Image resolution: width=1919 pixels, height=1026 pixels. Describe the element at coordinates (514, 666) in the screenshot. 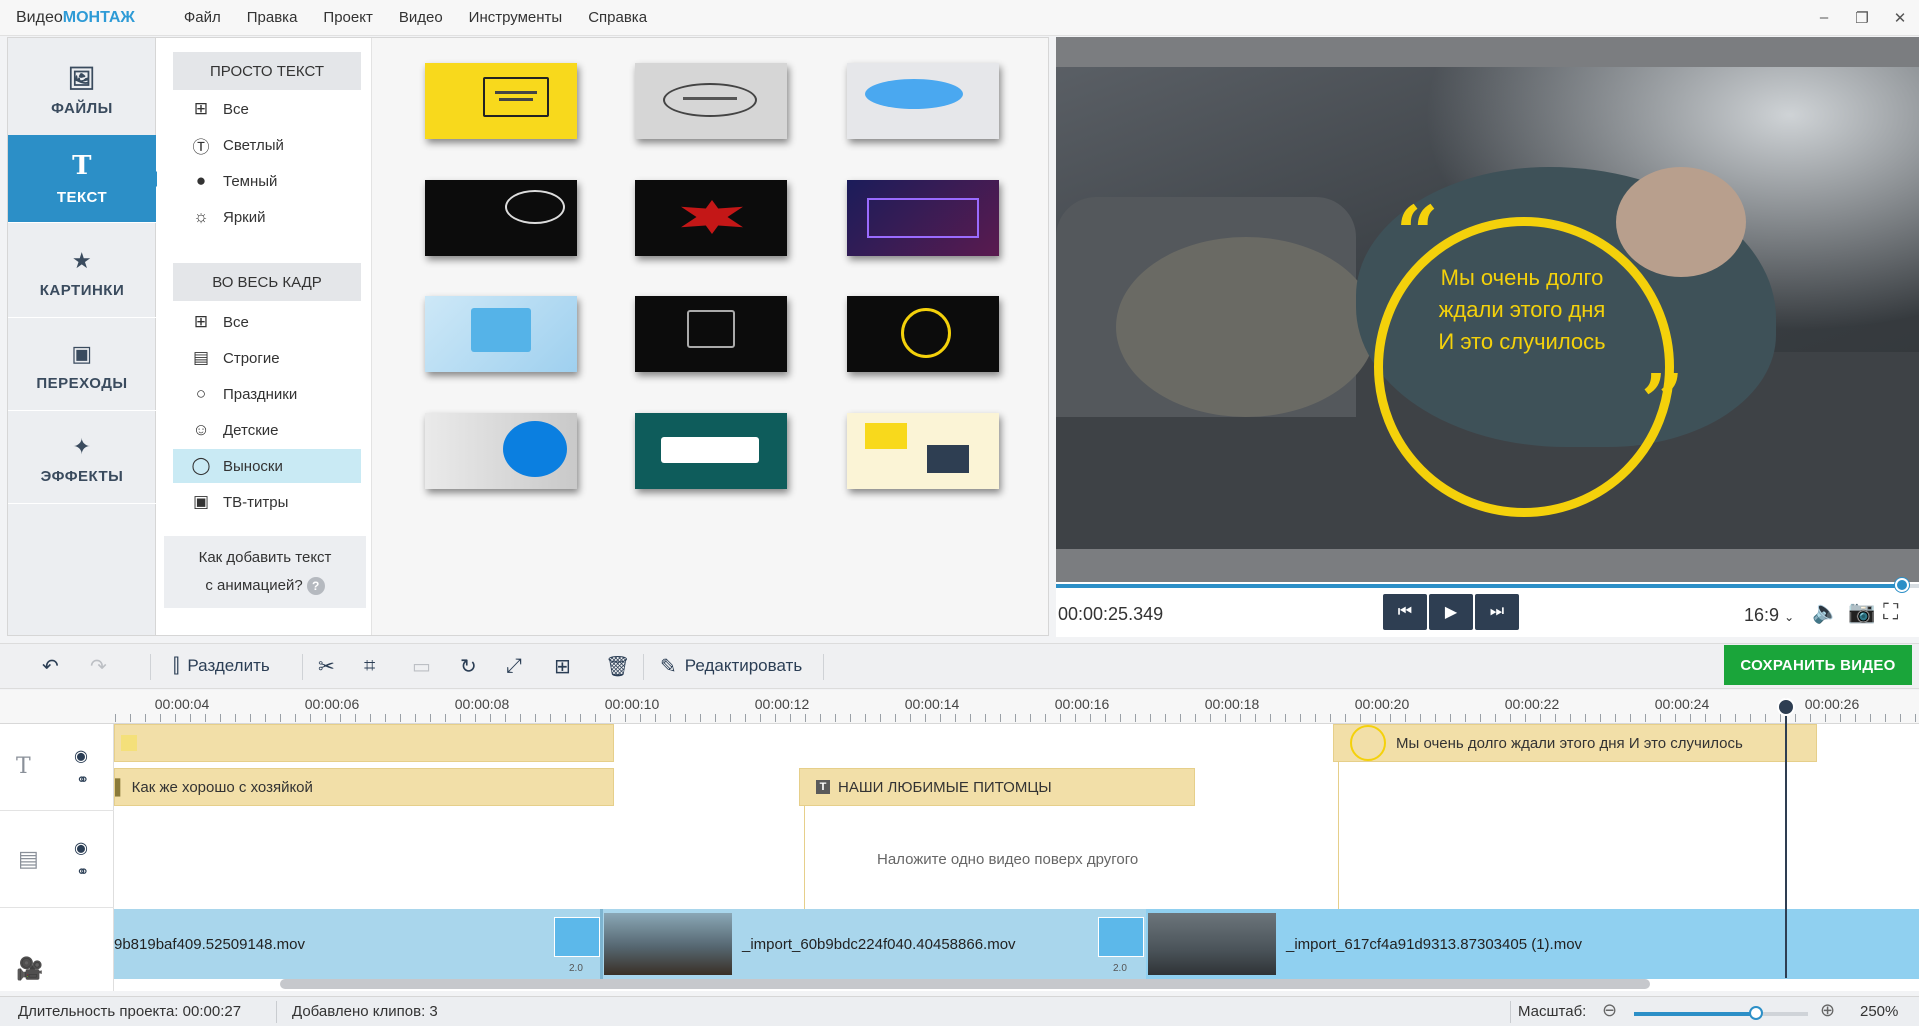

I see `resize-button: ⤢` at that location.